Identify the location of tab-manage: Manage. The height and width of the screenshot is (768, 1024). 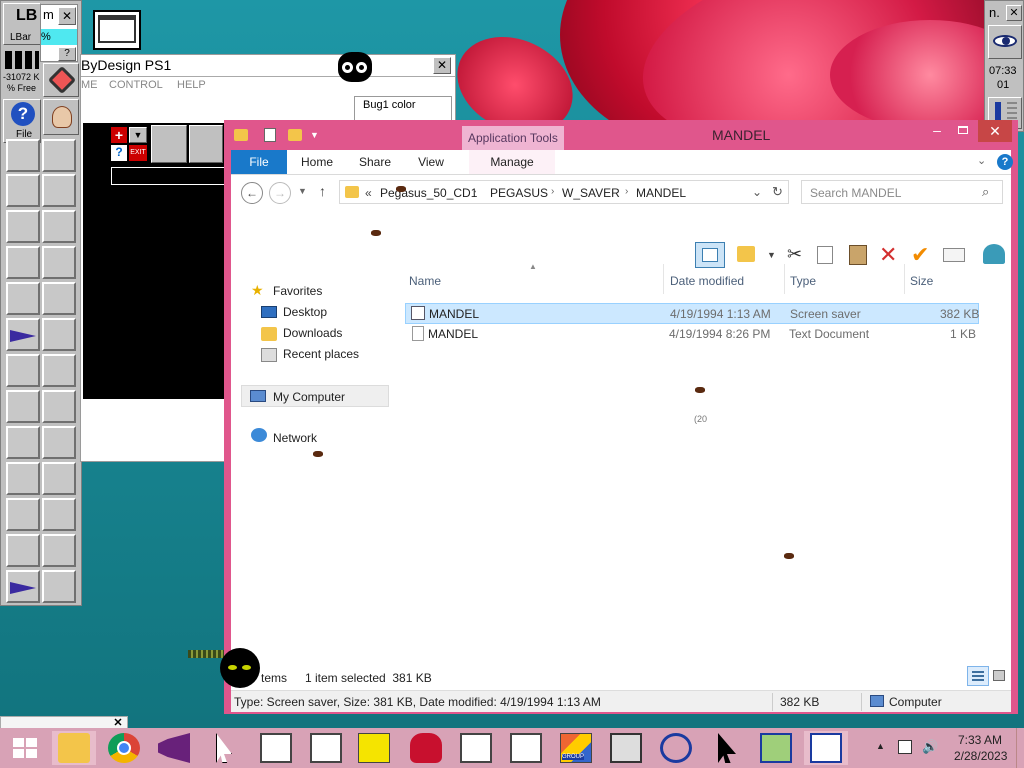
(512, 162).